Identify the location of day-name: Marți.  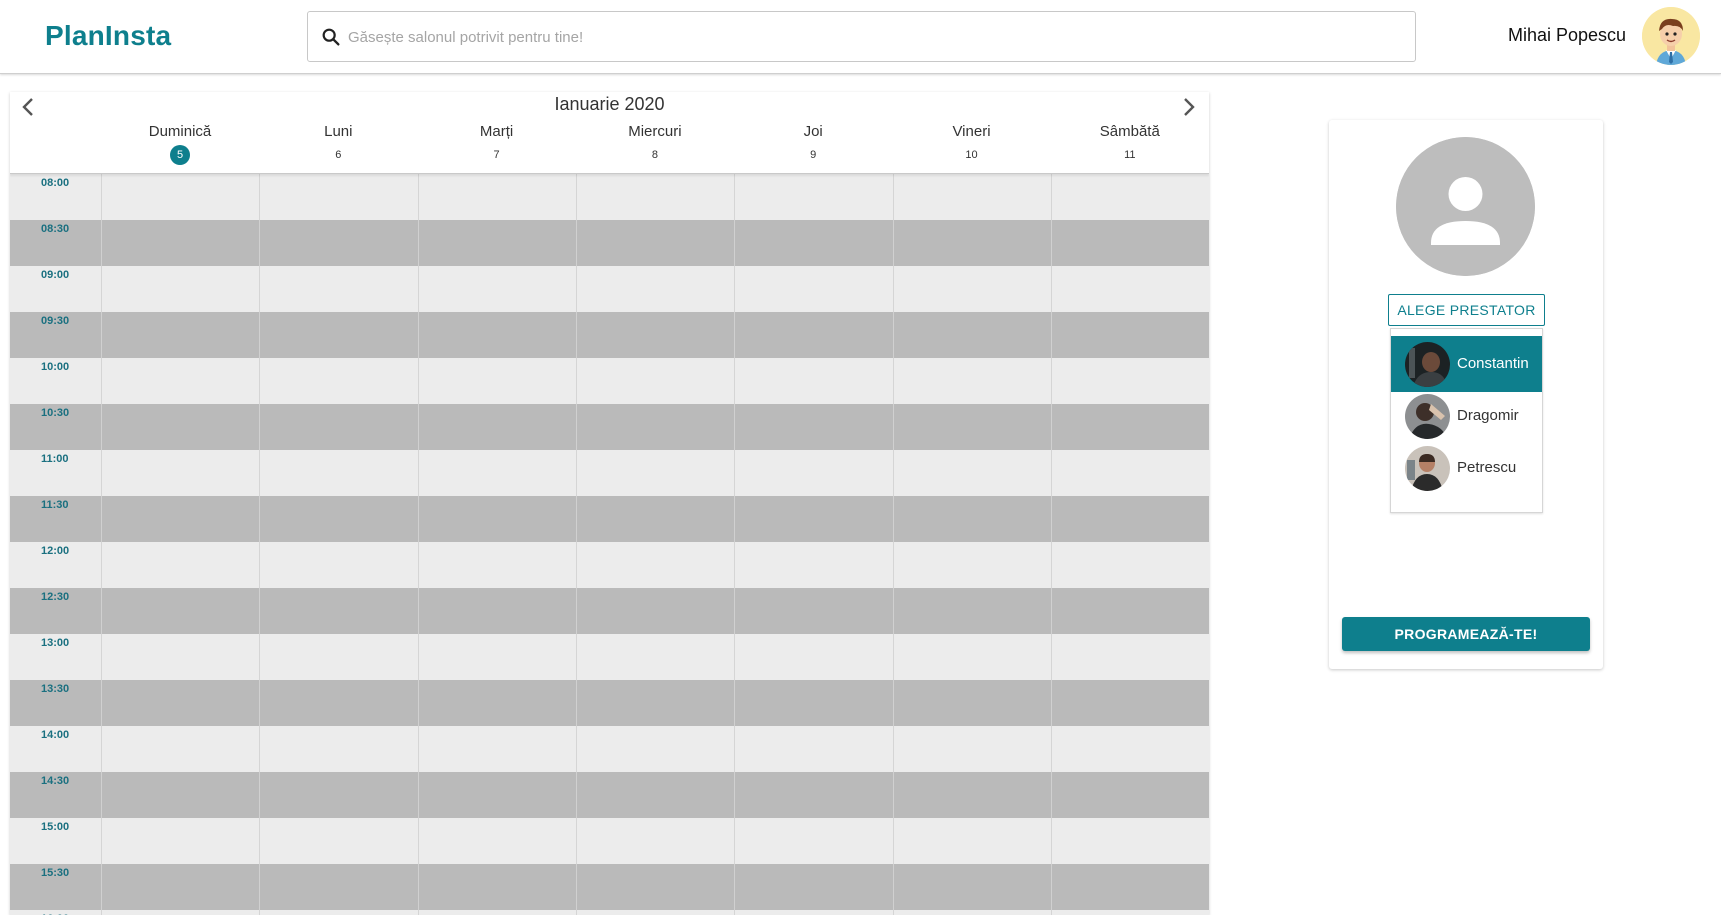
(496, 131).